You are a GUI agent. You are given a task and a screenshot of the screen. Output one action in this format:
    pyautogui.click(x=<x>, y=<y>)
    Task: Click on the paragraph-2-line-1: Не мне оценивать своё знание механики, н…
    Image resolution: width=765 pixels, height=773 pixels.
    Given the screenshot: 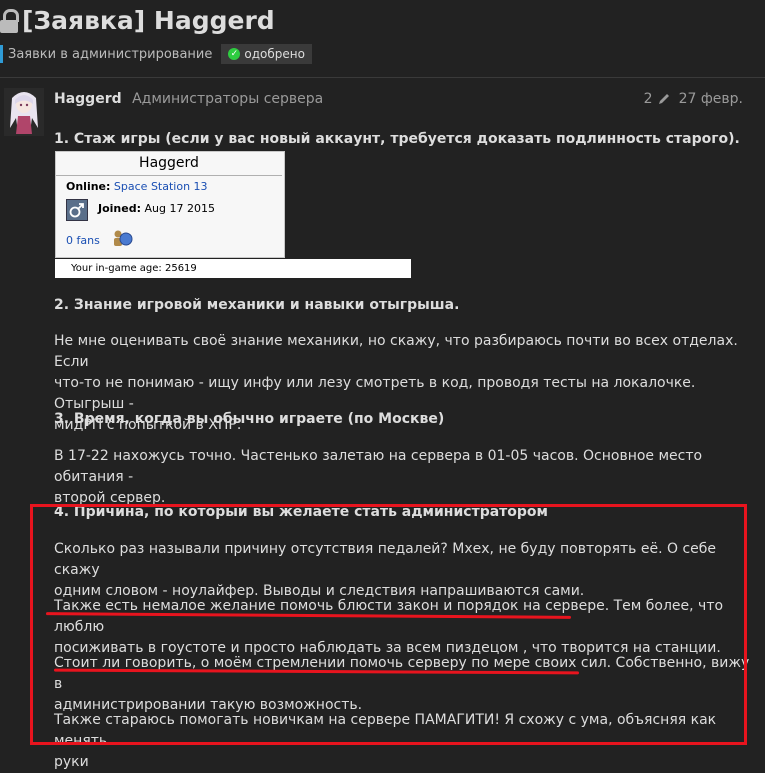 What is the action you would take?
    pyautogui.click(x=396, y=351)
    